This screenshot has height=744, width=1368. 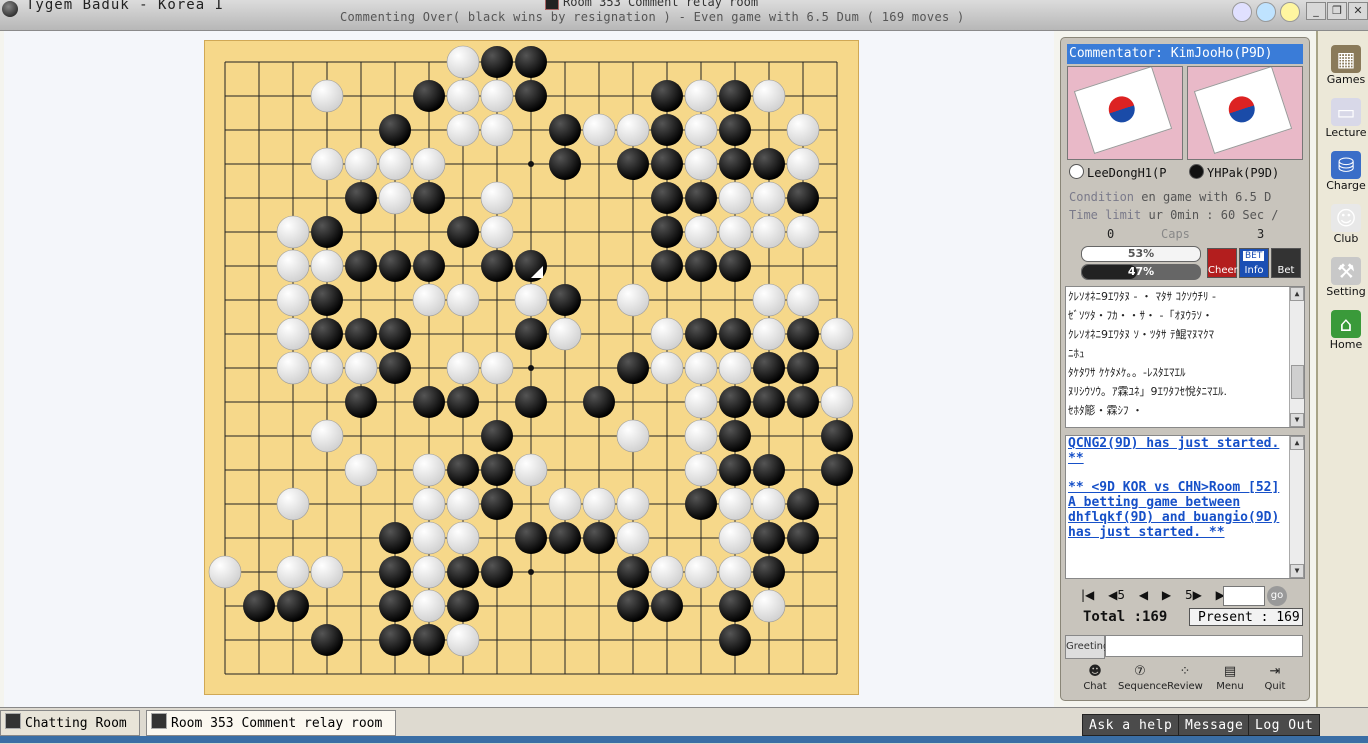 I want to click on ask-help-button: Ask a help, so click(x=1131, y=725).